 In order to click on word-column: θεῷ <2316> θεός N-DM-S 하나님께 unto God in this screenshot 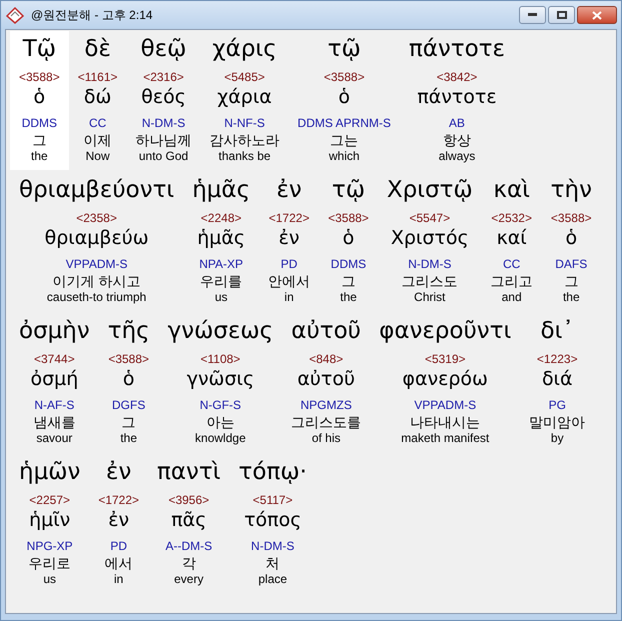, I will do `click(163, 100)`.